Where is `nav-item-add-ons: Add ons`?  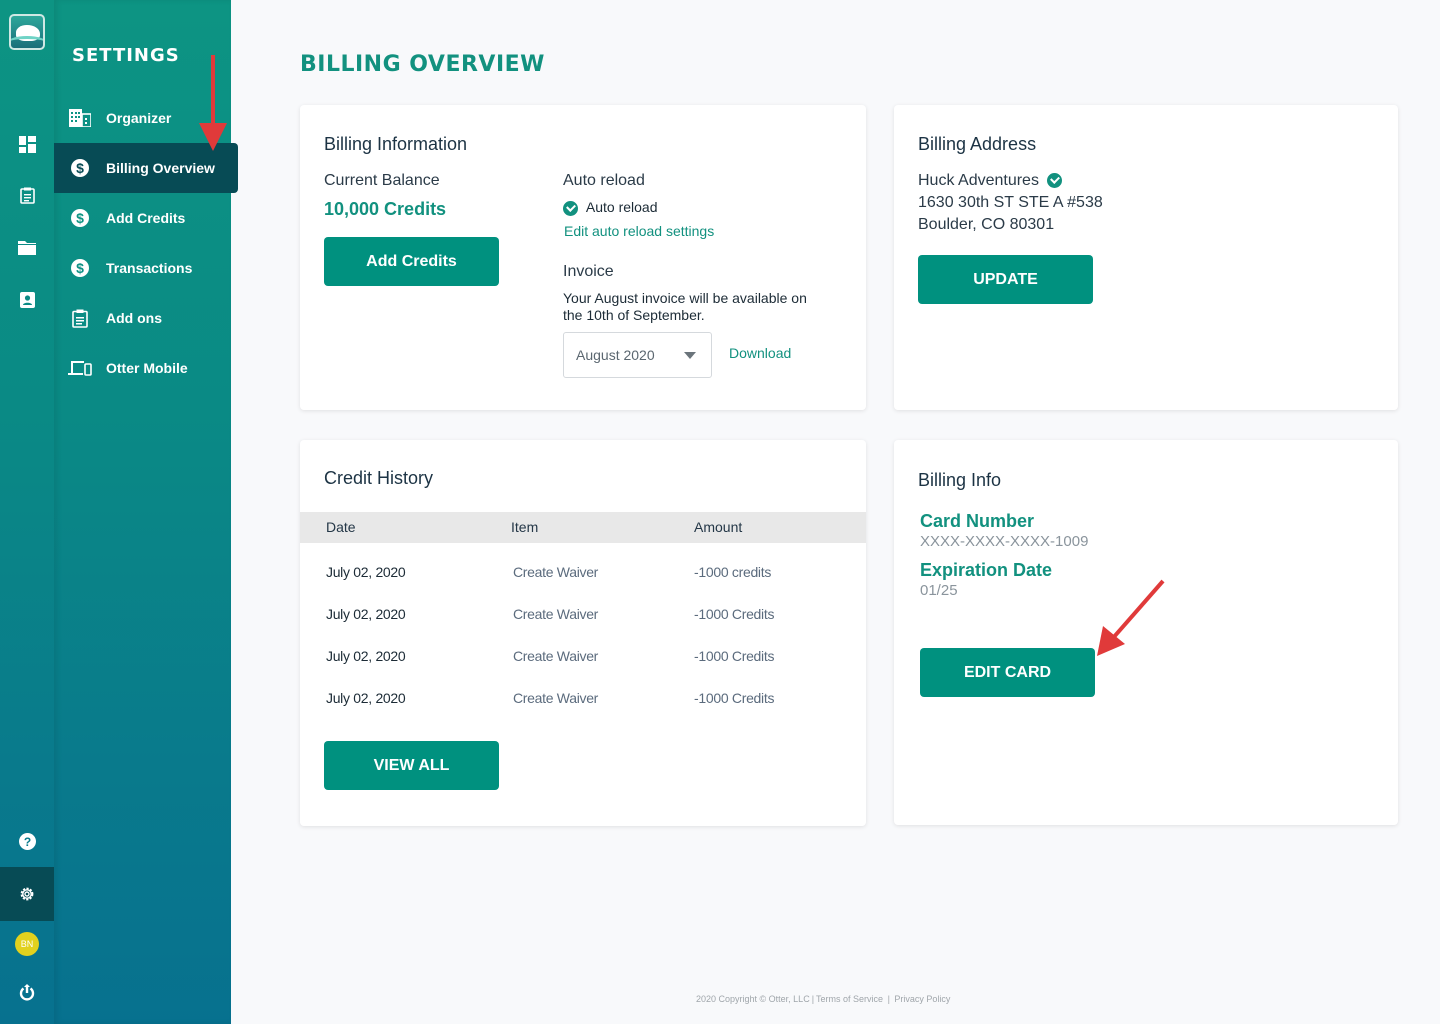
nav-item-add-ons: Add ons is located at coordinates (142, 318).